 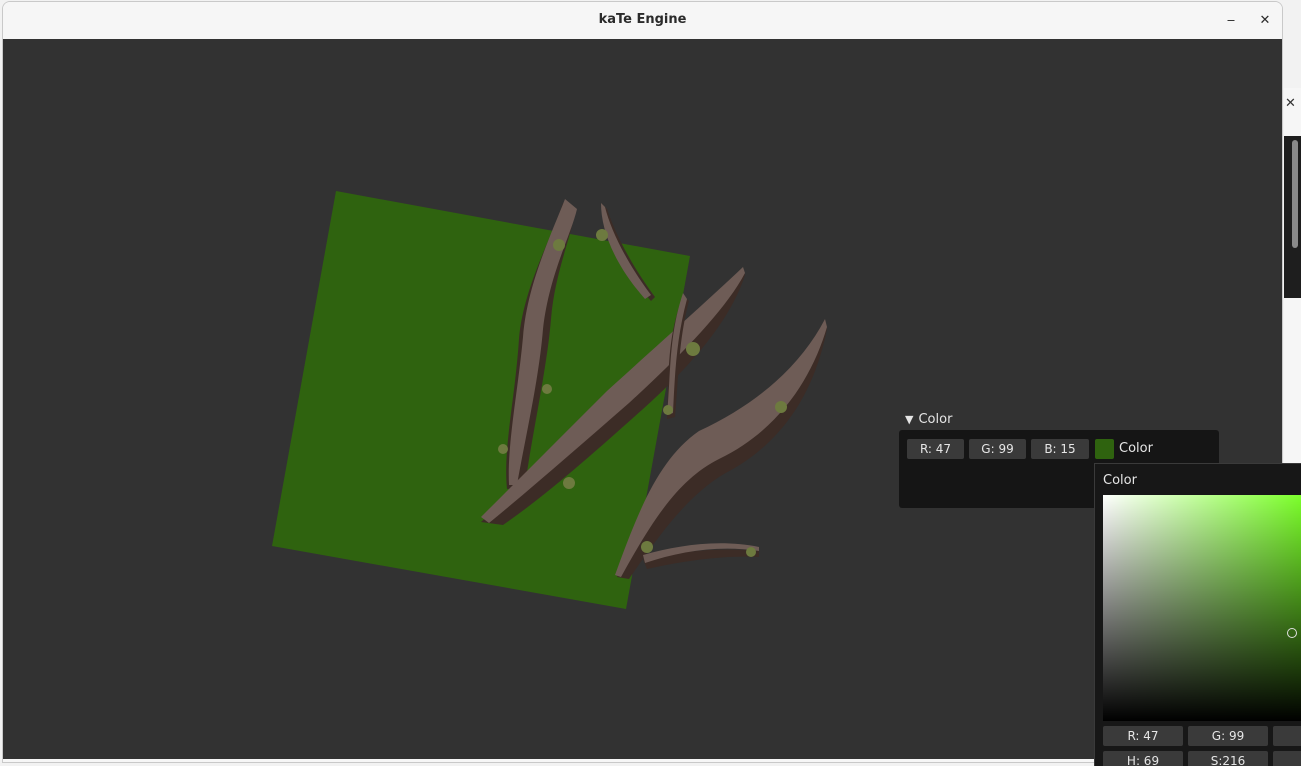 What do you see at coordinates (1202, 608) in the screenshot?
I see `saturation-value-square` at bounding box center [1202, 608].